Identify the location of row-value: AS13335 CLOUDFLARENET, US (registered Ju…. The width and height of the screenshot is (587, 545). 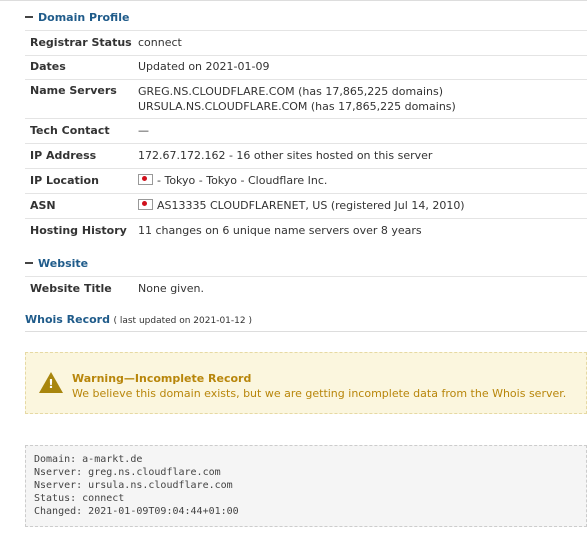
(362, 206).